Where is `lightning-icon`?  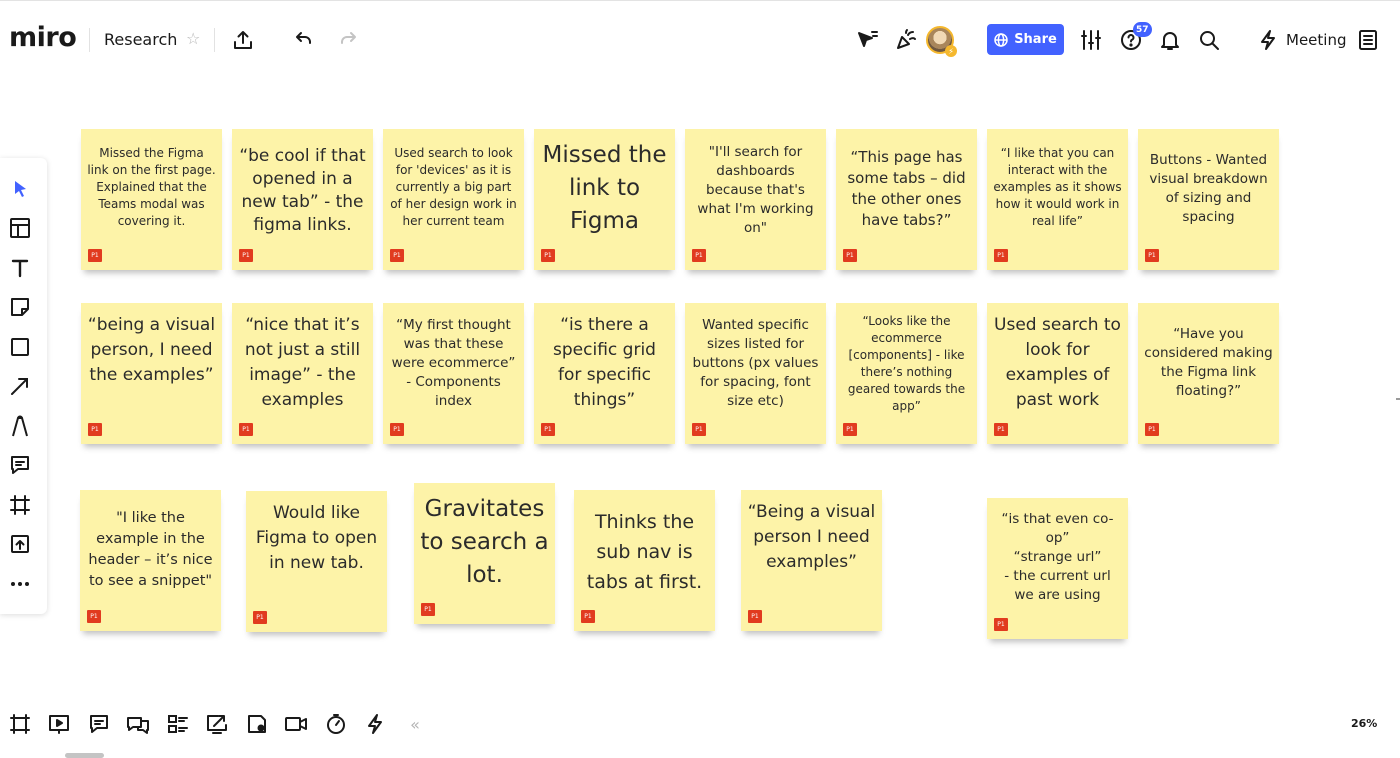
lightning-icon is located at coordinates (1268, 40).